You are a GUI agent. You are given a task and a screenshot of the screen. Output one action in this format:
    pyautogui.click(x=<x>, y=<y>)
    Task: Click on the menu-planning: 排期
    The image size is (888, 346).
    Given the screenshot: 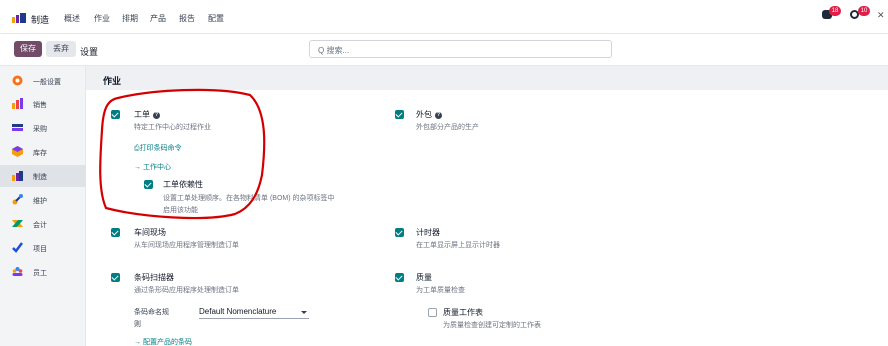 What is the action you would take?
    pyautogui.click(x=130, y=18)
    